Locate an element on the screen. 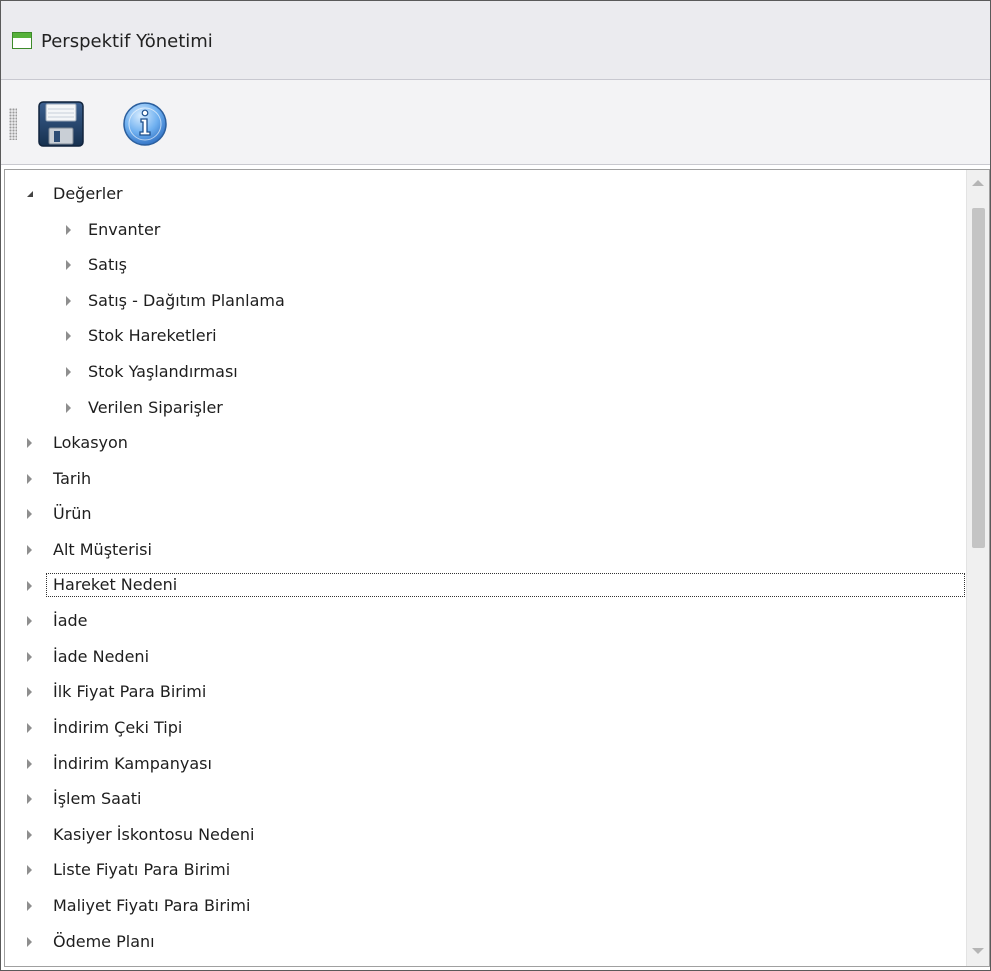  tree-node-label: Maliyet Fiyatı Para Birimi is located at coordinates (152, 905).